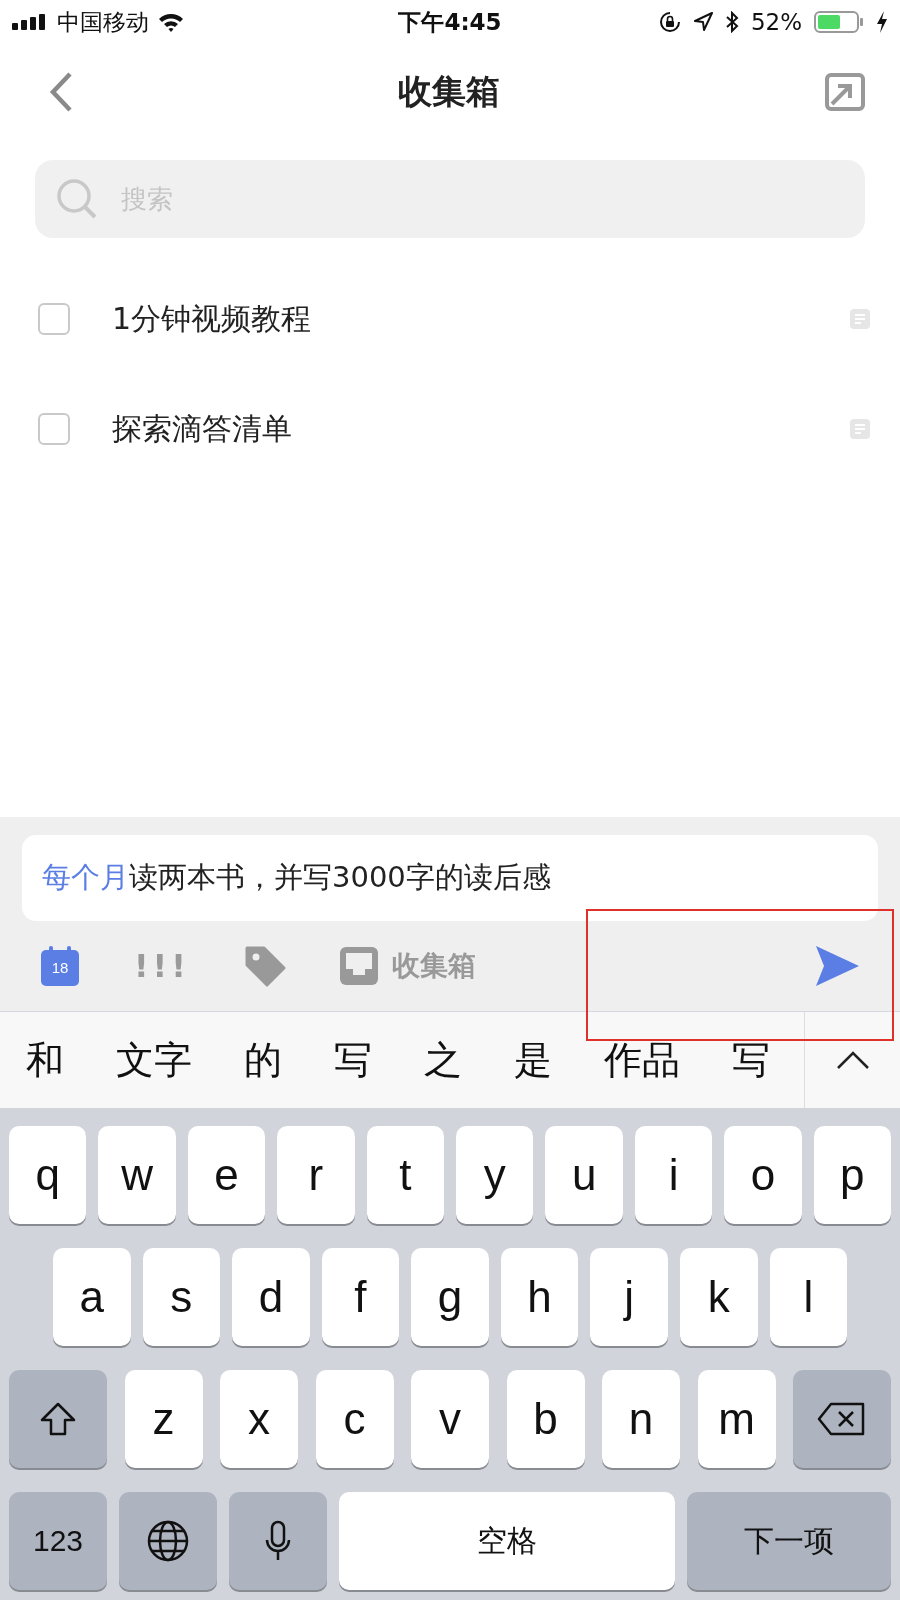 The width and height of the screenshot is (900, 1600). What do you see at coordinates (212, 318) in the screenshot?
I see `task-title: 1分钟视频教程` at bounding box center [212, 318].